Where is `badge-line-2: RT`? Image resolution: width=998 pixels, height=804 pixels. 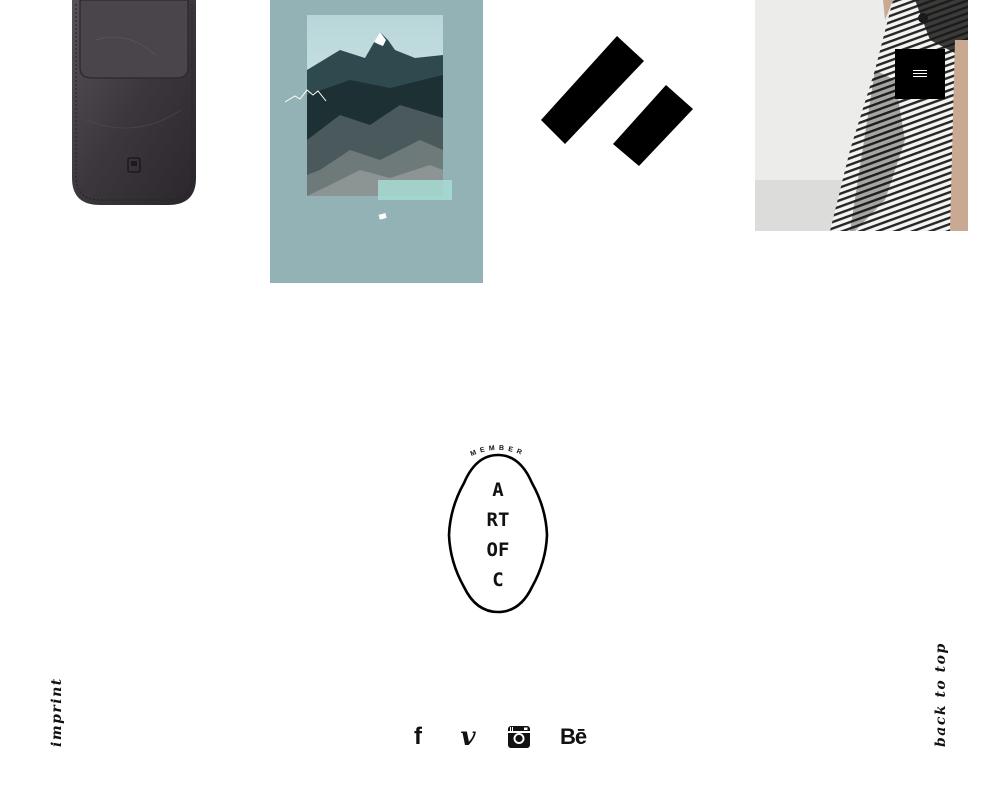 badge-line-2: RT is located at coordinates (498, 520).